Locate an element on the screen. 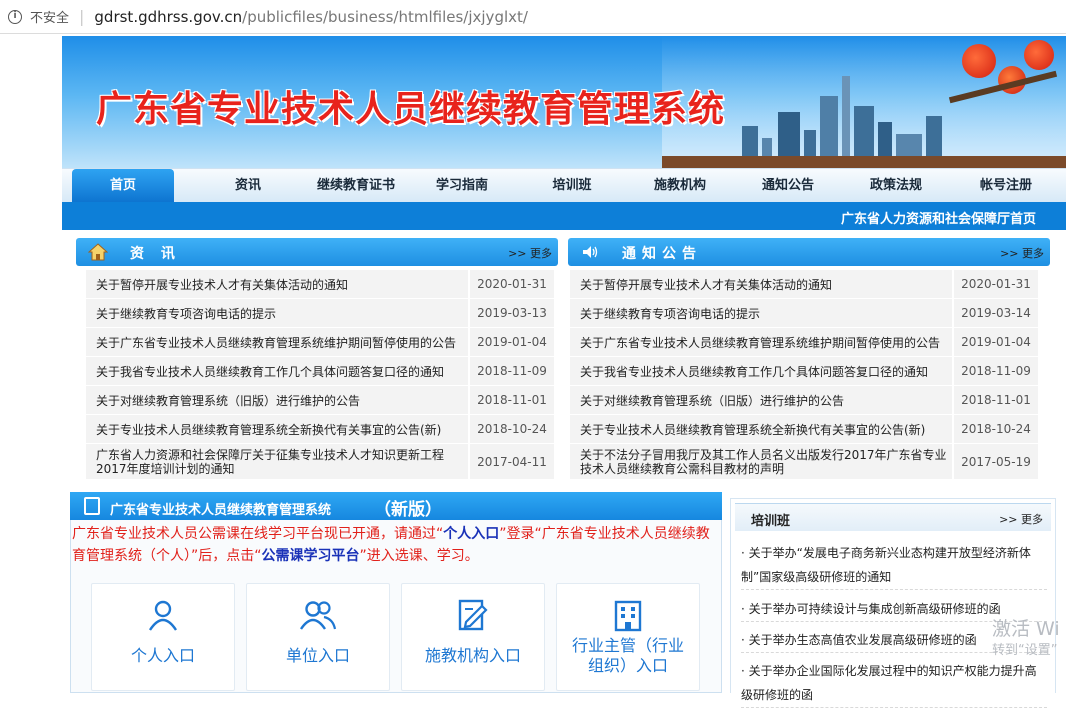  news-panel-header: 资 讯 >> 更多 is located at coordinates (317, 252).